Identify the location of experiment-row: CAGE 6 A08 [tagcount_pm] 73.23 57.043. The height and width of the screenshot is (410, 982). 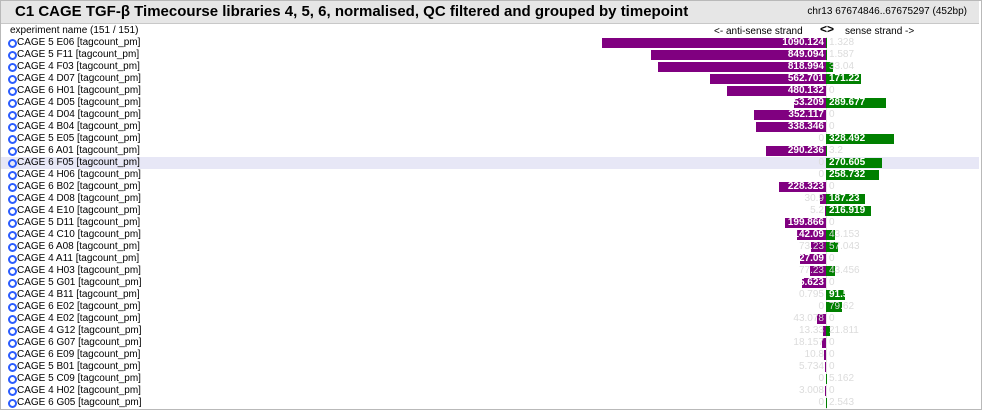
(490, 247).